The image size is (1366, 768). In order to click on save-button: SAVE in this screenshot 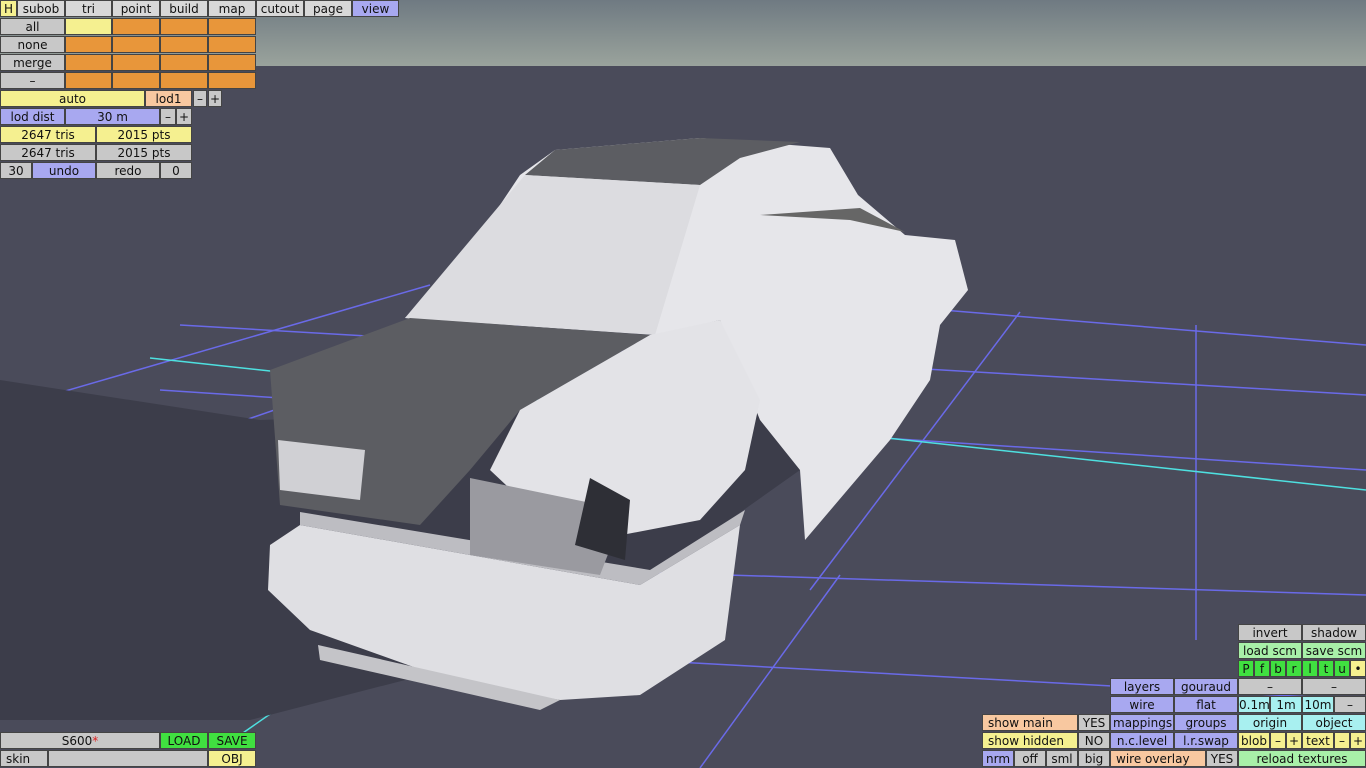, I will do `click(232, 740)`.